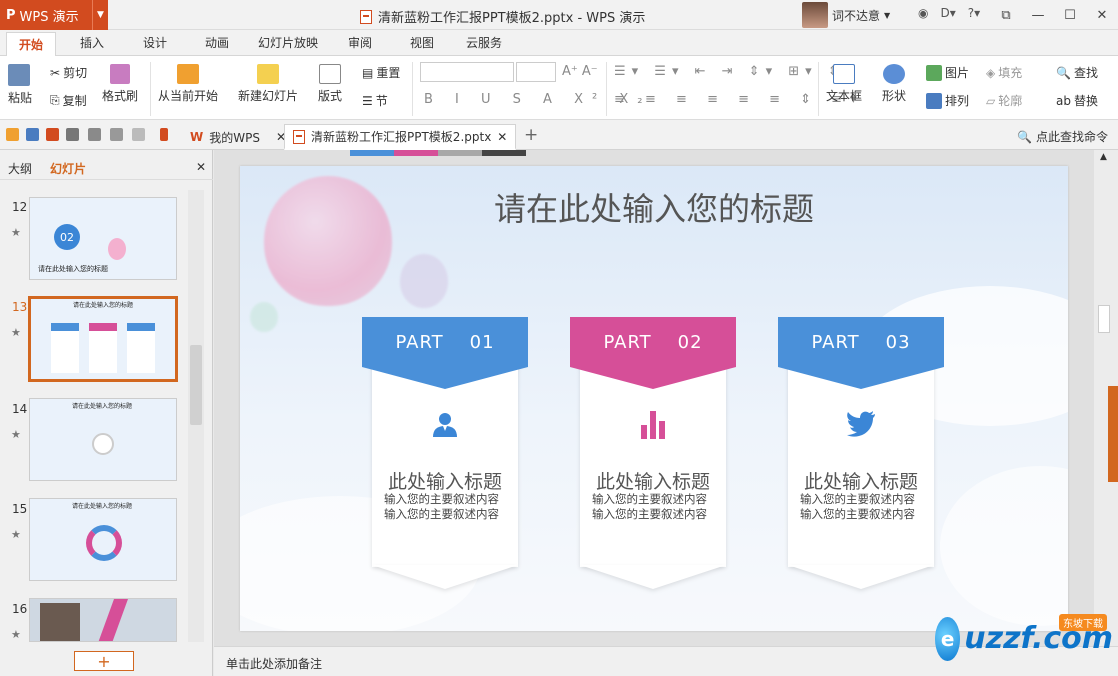  I want to click on tab-review: 审阅, so click(360, 42).